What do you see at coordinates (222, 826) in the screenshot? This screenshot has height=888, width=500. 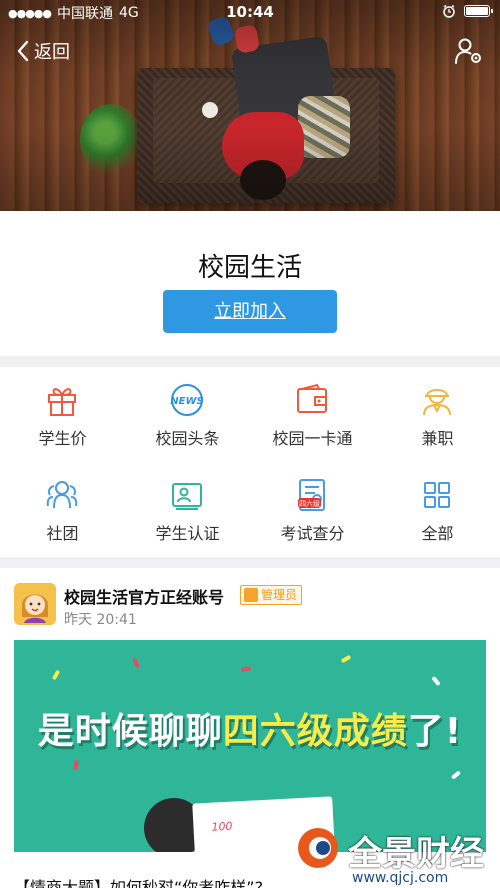 I see `paper-score: 100` at bounding box center [222, 826].